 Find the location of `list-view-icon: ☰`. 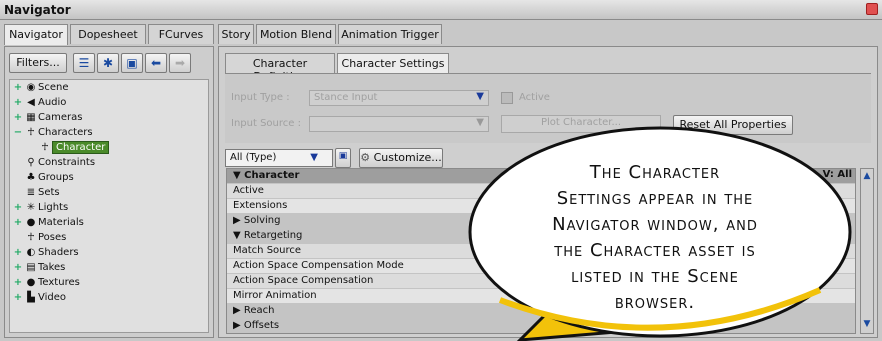

list-view-icon: ☰ is located at coordinates (84, 63).